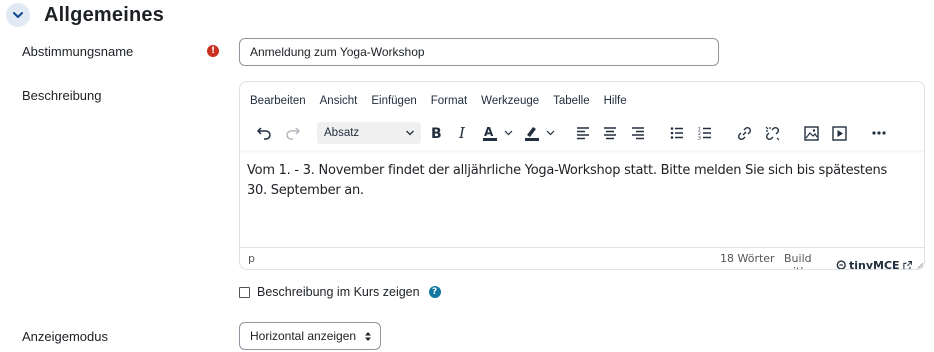 The image size is (934, 352). I want to click on align-center-button, so click(610, 133).